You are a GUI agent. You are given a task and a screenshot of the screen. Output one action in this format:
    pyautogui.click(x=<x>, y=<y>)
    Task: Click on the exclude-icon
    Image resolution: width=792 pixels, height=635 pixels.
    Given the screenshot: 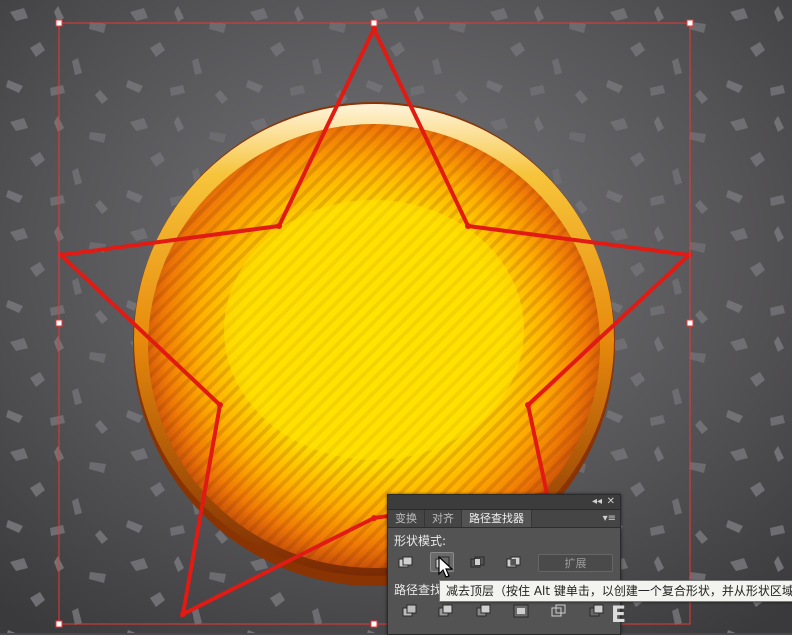 What is the action you would take?
    pyautogui.click(x=513, y=562)
    